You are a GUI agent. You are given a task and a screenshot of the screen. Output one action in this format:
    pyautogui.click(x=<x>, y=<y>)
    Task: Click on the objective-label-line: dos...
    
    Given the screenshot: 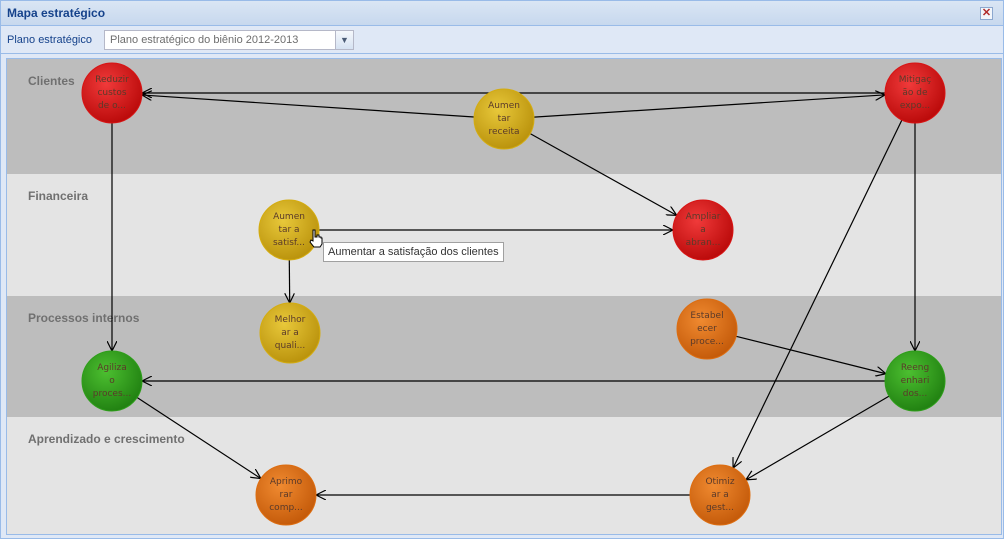 What is the action you would take?
    pyautogui.click(x=915, y=394)
    